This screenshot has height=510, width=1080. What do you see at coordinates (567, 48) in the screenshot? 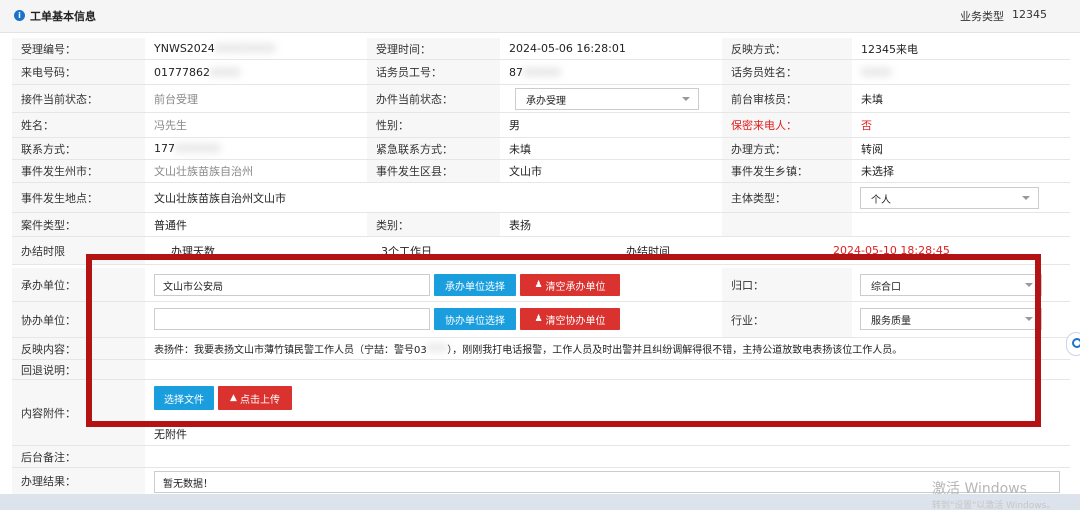
I see `accept-time-value: 2024-05-06 16:28:01` at bounding box center [567, 48].